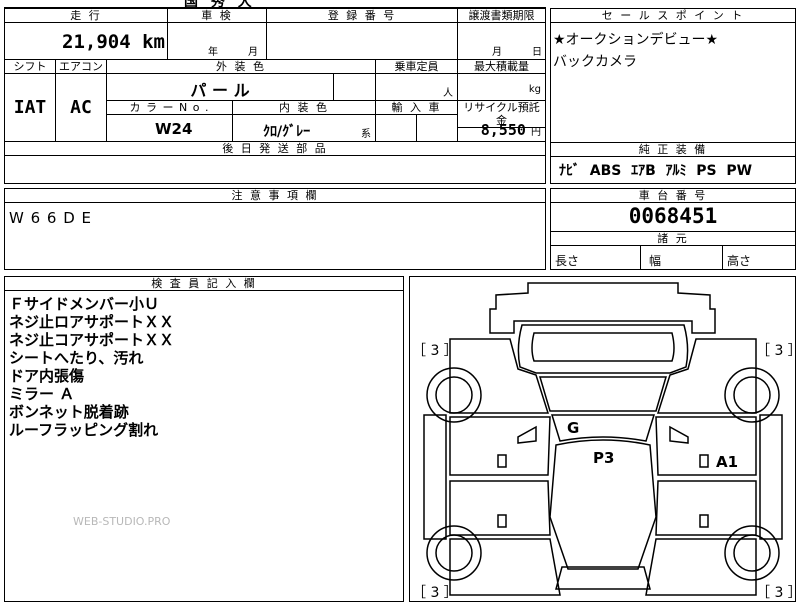  Describe the element at coordinates (304, 108) in the screenshot. I see `interior-label: 内 装 色` at that location.